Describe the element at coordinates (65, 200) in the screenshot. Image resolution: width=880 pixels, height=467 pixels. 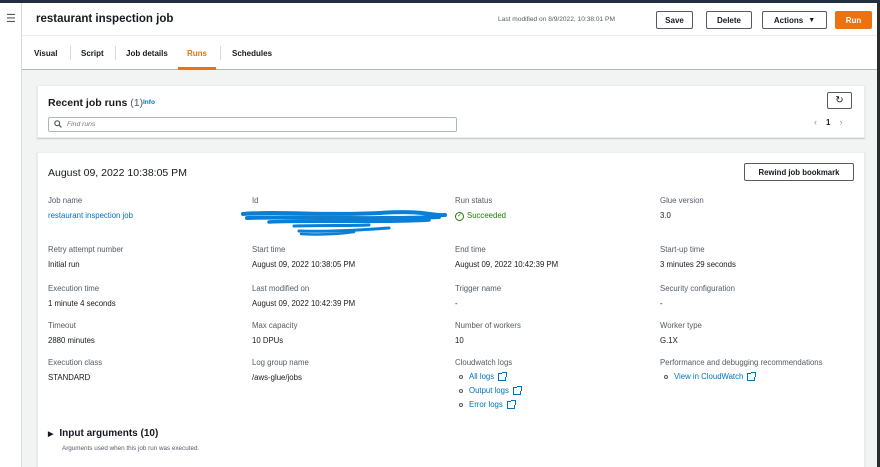
I see `field-label: Job name` at that location.